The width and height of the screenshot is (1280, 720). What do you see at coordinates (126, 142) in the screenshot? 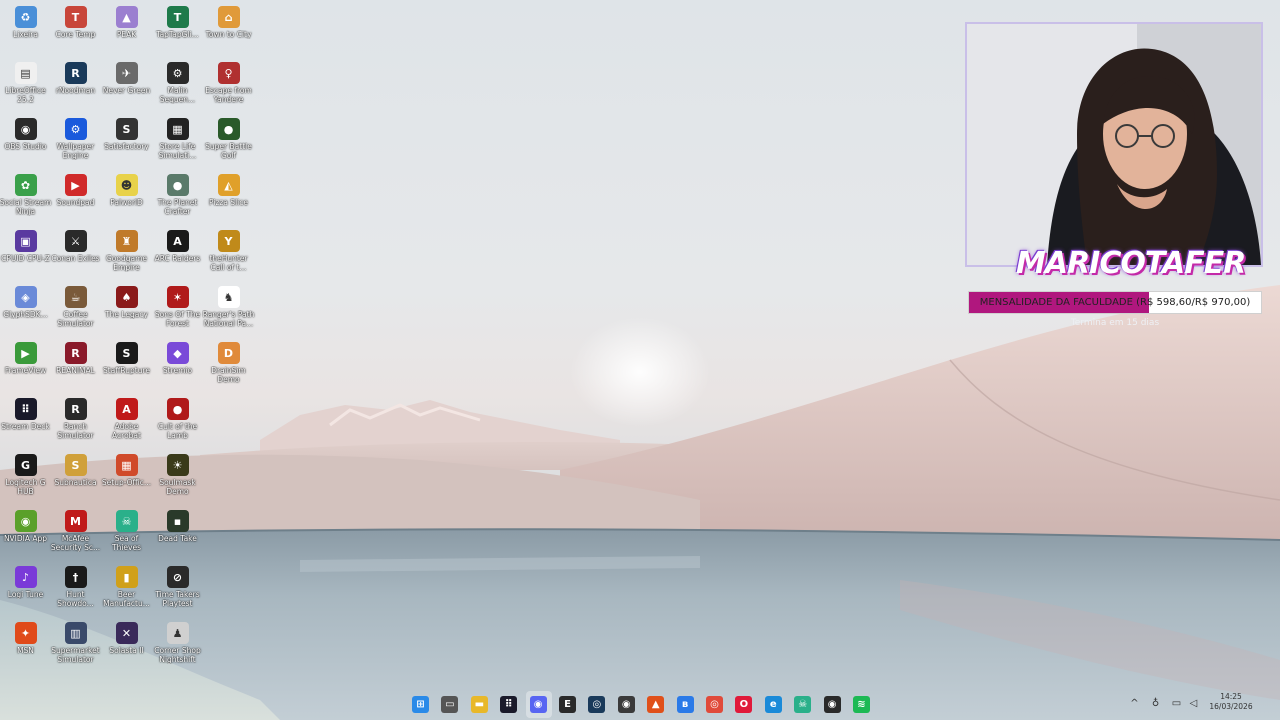
I see `desktop-shortcut: S Satisfactory` at bounding box center [126, 142].